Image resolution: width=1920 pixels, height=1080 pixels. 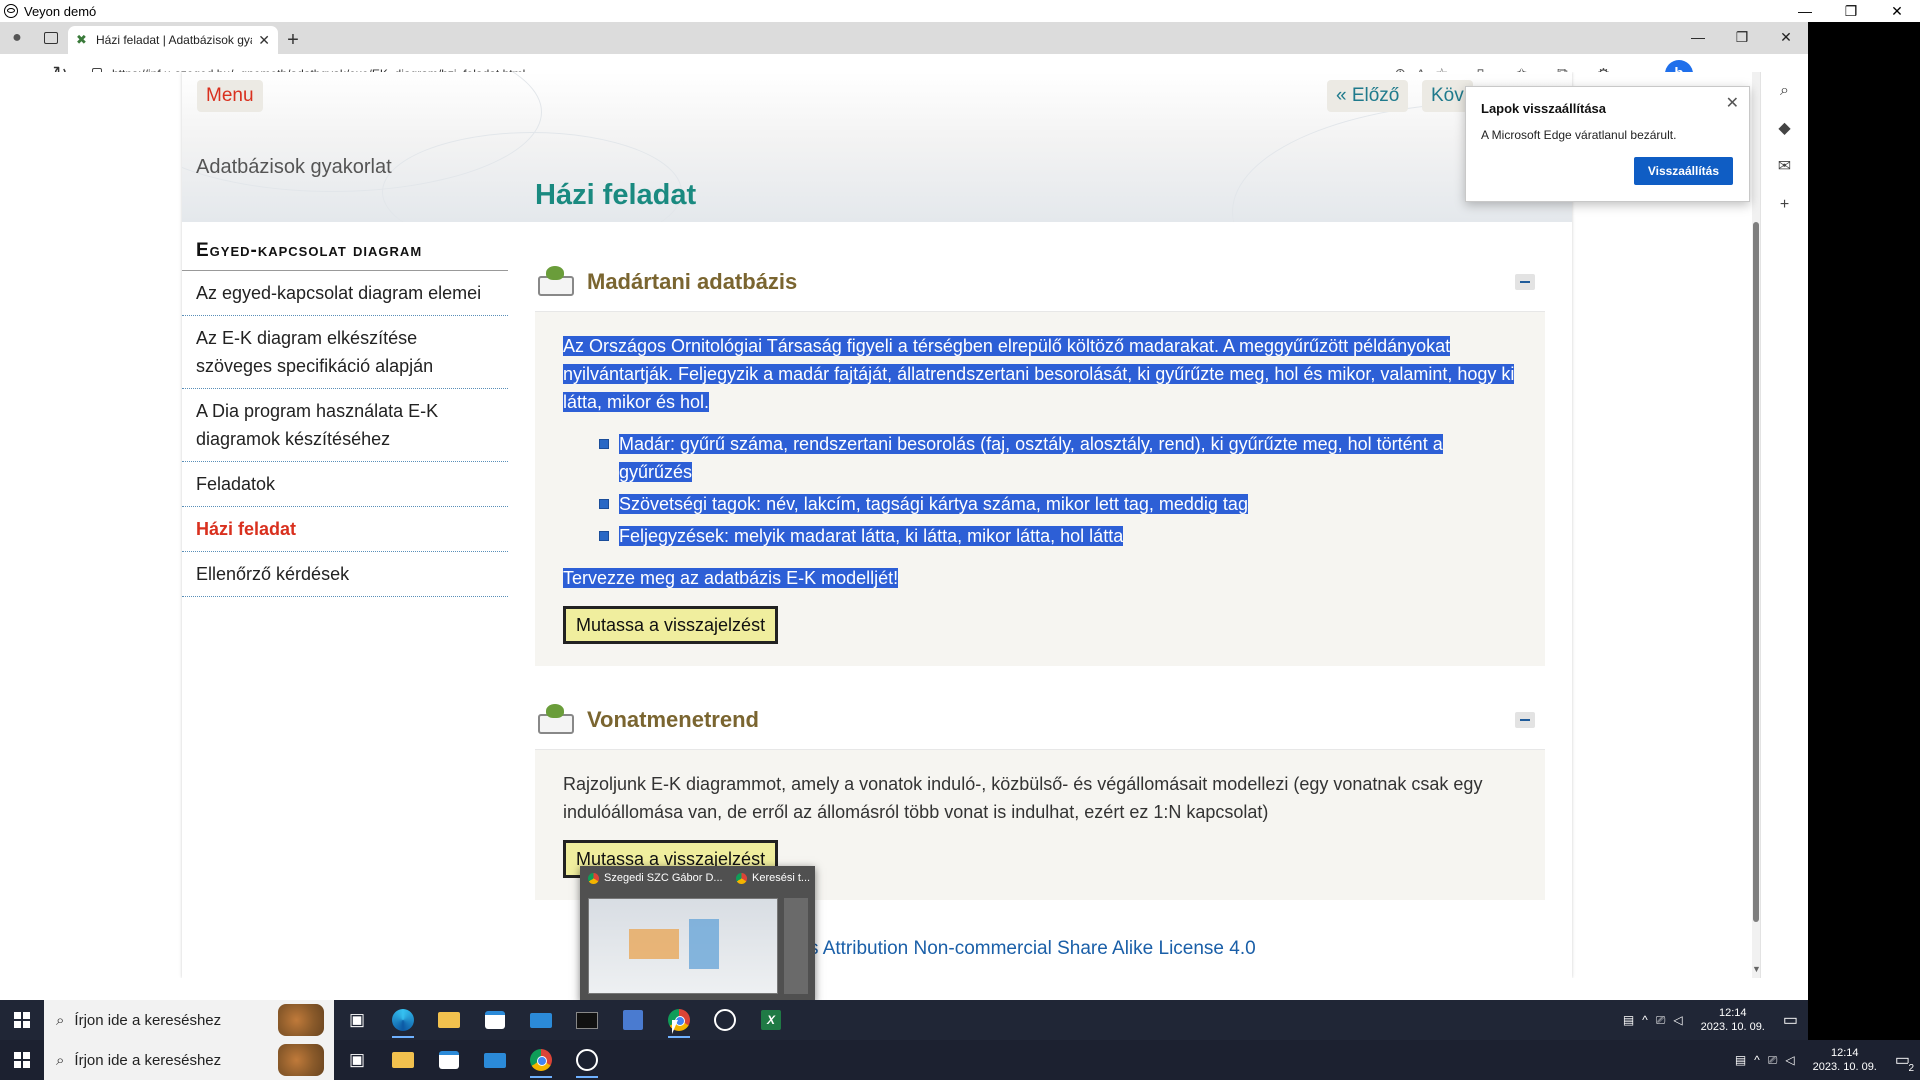 What do you see at coordinates (1904, 1062) in the screenshot?
I see `notification-icon: ▭ 2` at bounding box center [1904, 1062].